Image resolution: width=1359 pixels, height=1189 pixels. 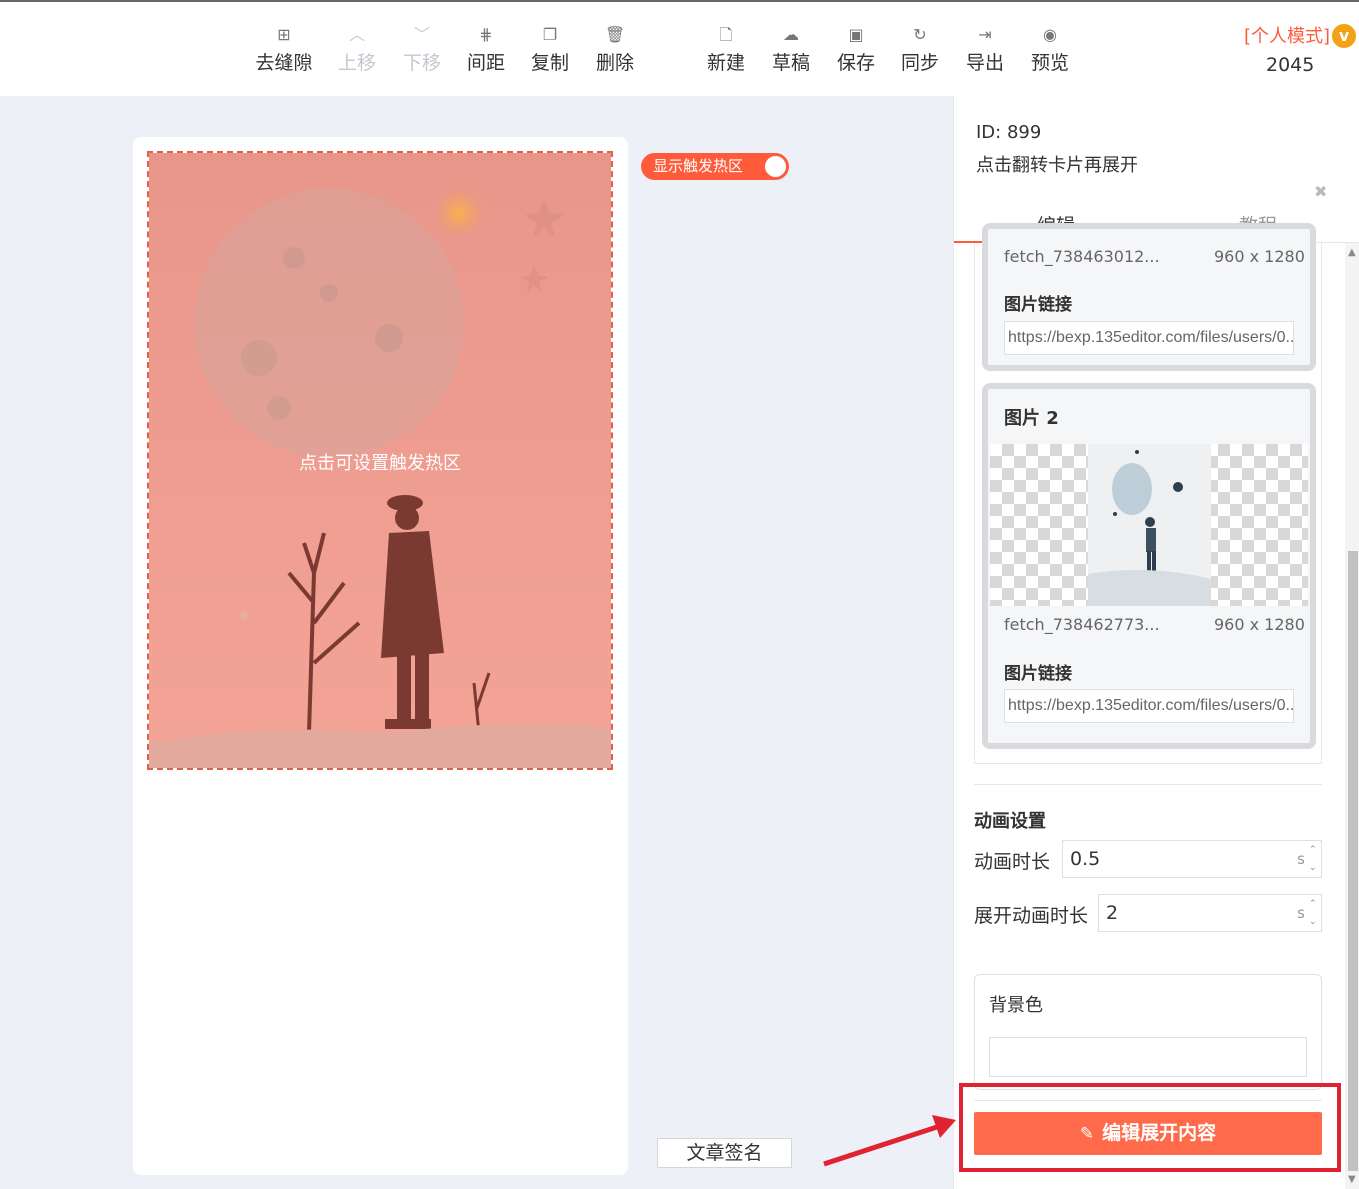 What do you see at coordinates (421, 34) in the screenshot?
I see `chevron-down-icon: ﹀` at bounding box center [421, 34].